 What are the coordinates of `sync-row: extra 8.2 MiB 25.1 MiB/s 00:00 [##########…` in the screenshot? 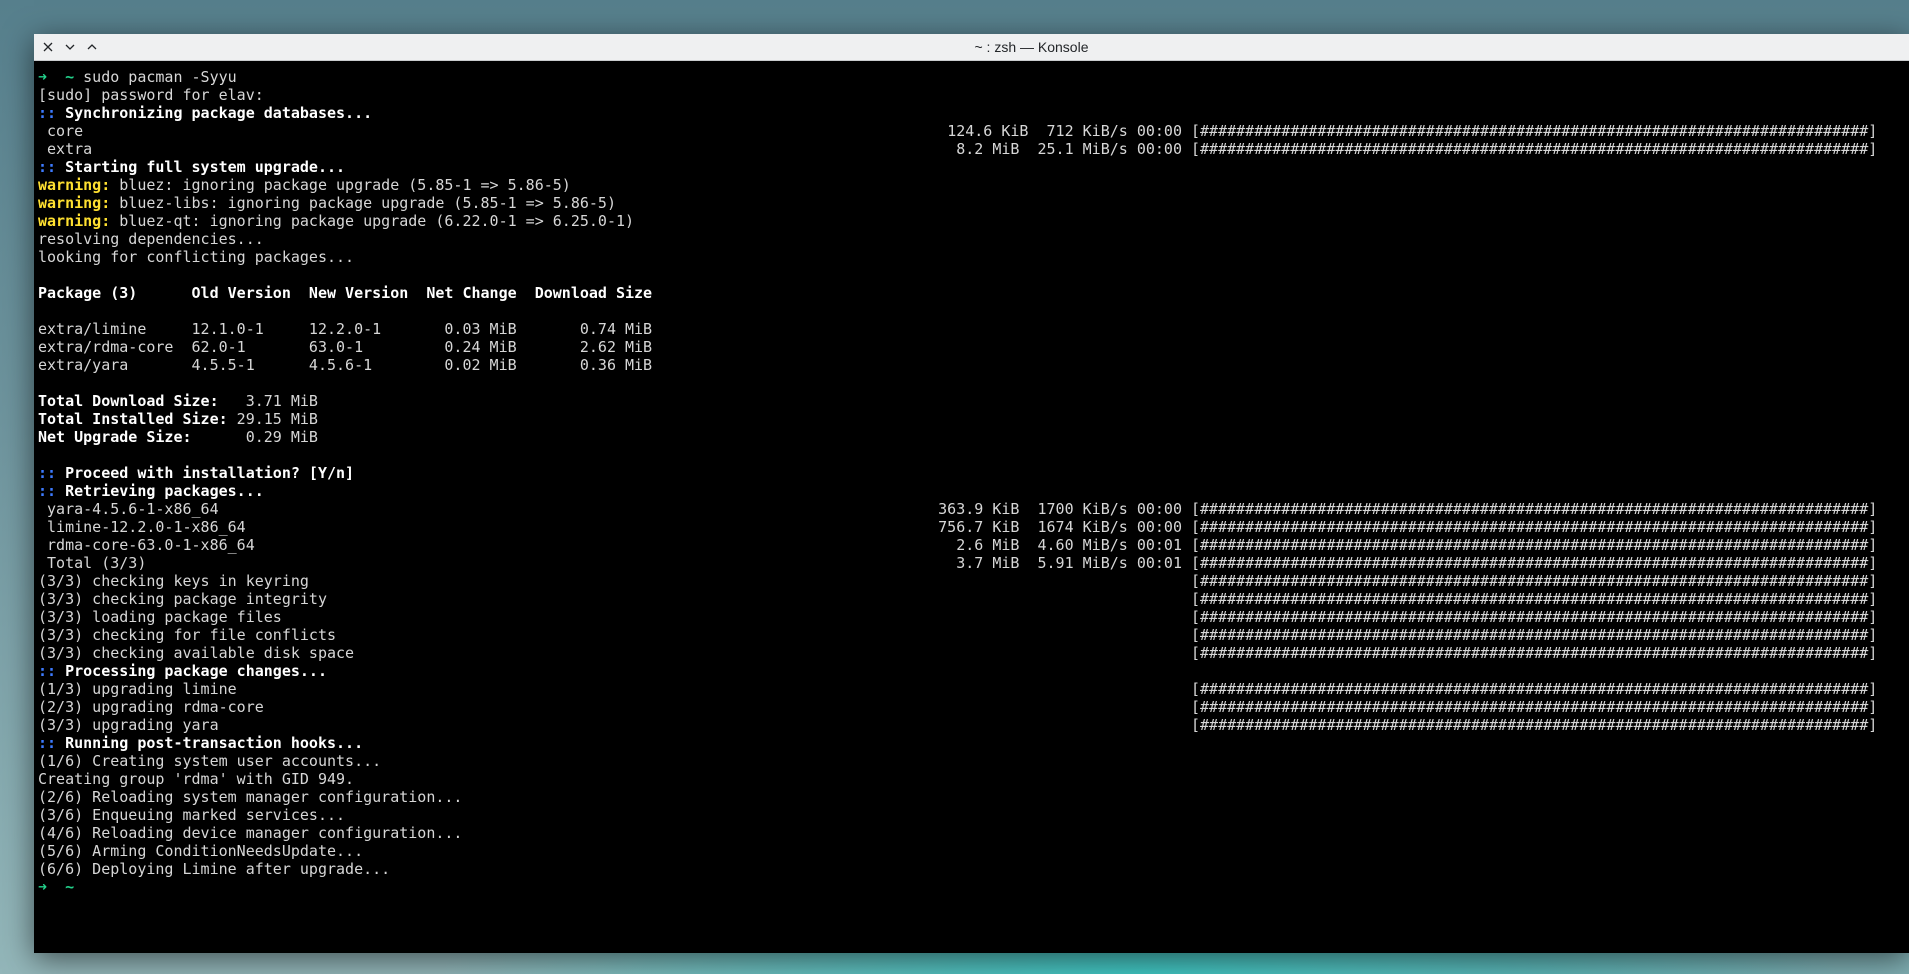 It's located at (973, 149).